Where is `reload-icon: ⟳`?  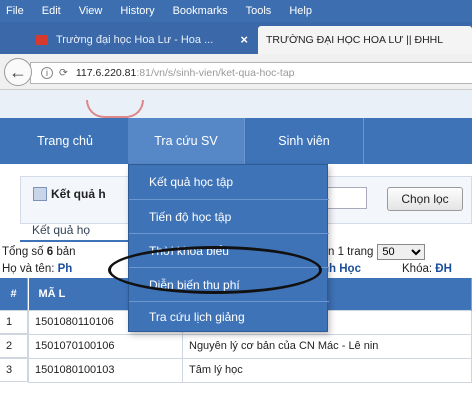
reload-icon: ⟳ is located at coordinates (63, 73).